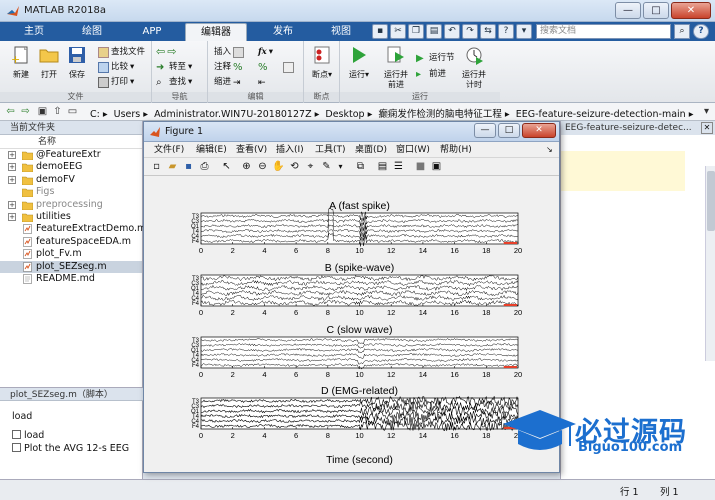 The image size is (715, 500). Describe the element at coordinates (431, 74) in the screenshot. I see `advance-button: ▸ 前进` at that location.